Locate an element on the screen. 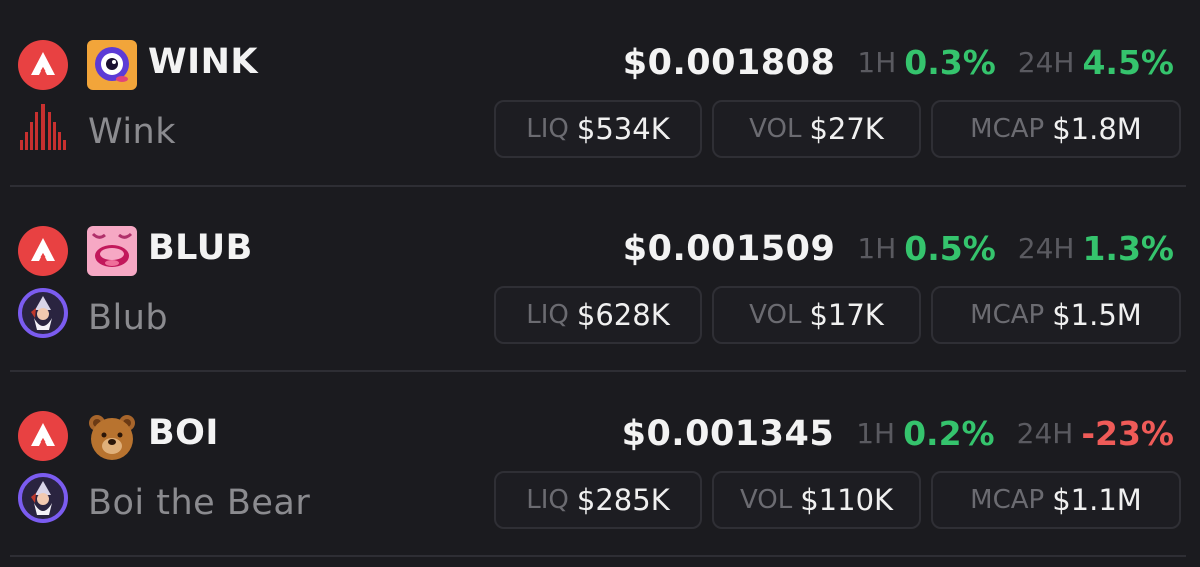  token-price: $0.001808 is located at coordinates (729, 62).